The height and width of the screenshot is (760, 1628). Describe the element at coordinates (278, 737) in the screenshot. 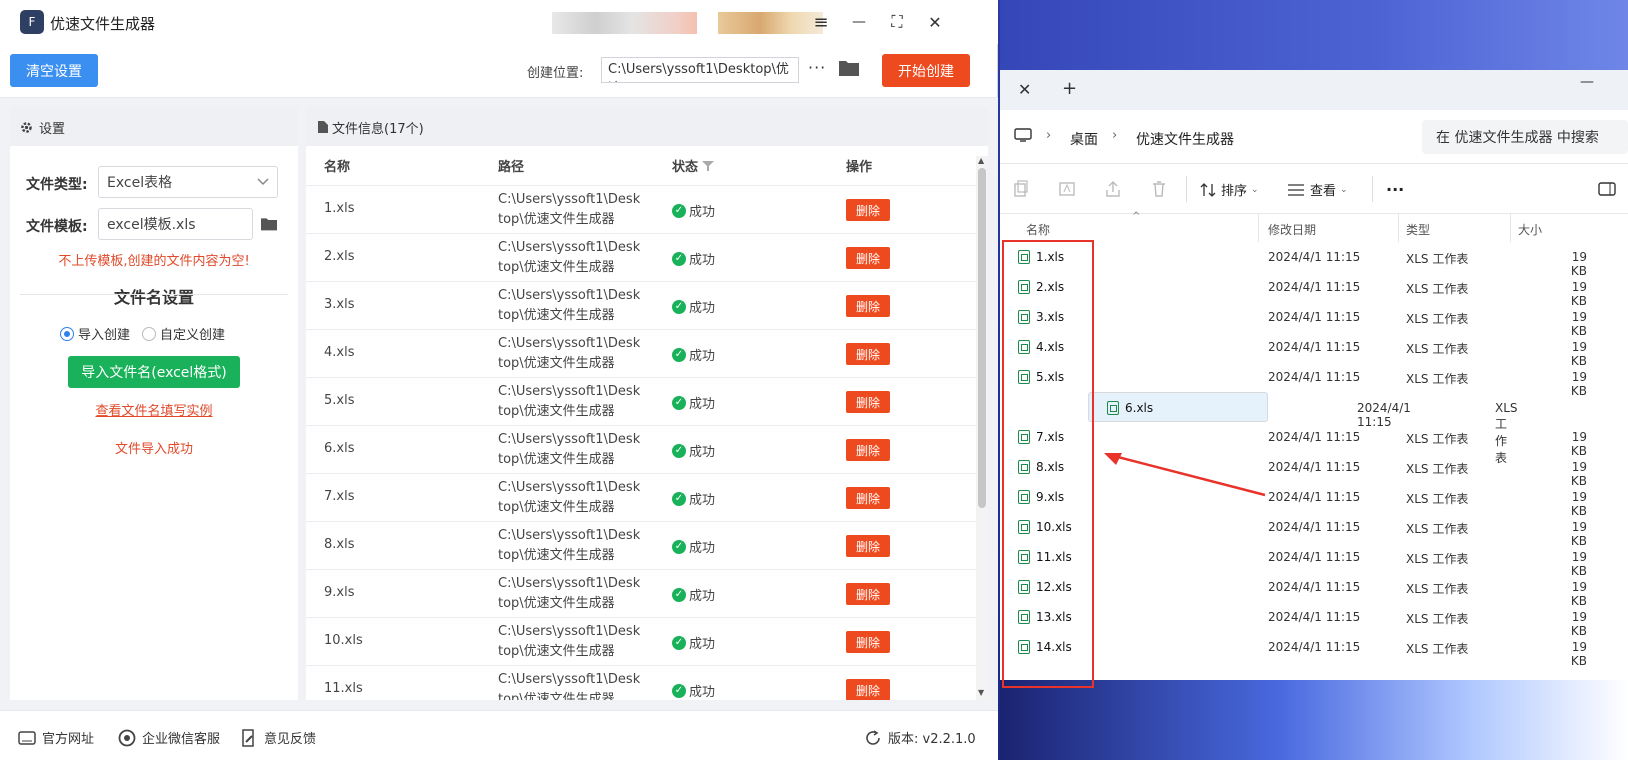

I see `feedback-link: 意见反馈` at that location.